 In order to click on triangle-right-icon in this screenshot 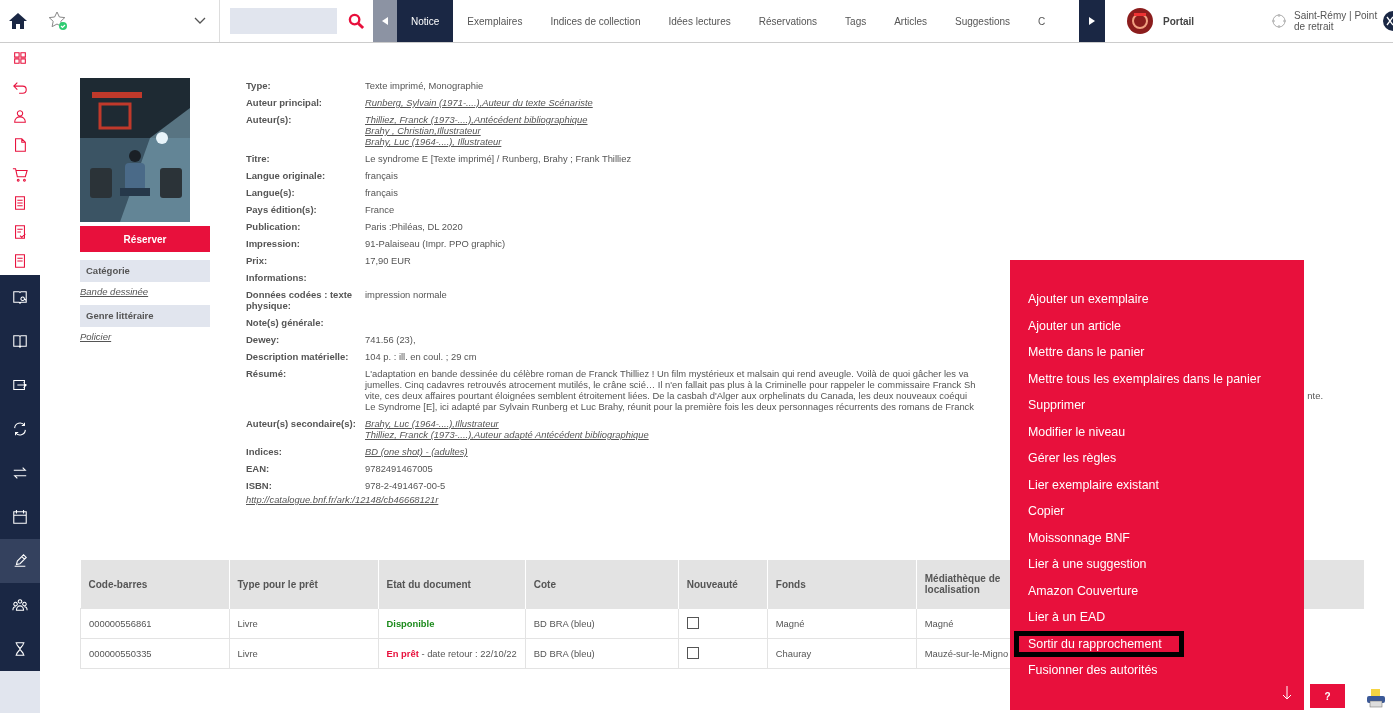, I will do `click(1092, 21)`.